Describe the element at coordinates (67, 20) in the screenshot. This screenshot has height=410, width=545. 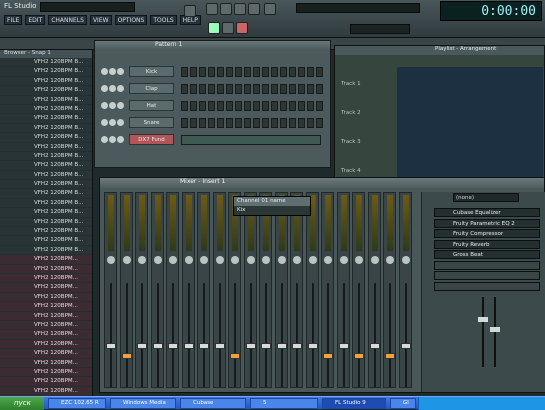
I see `menu-channels: CHANNELS` at that location.